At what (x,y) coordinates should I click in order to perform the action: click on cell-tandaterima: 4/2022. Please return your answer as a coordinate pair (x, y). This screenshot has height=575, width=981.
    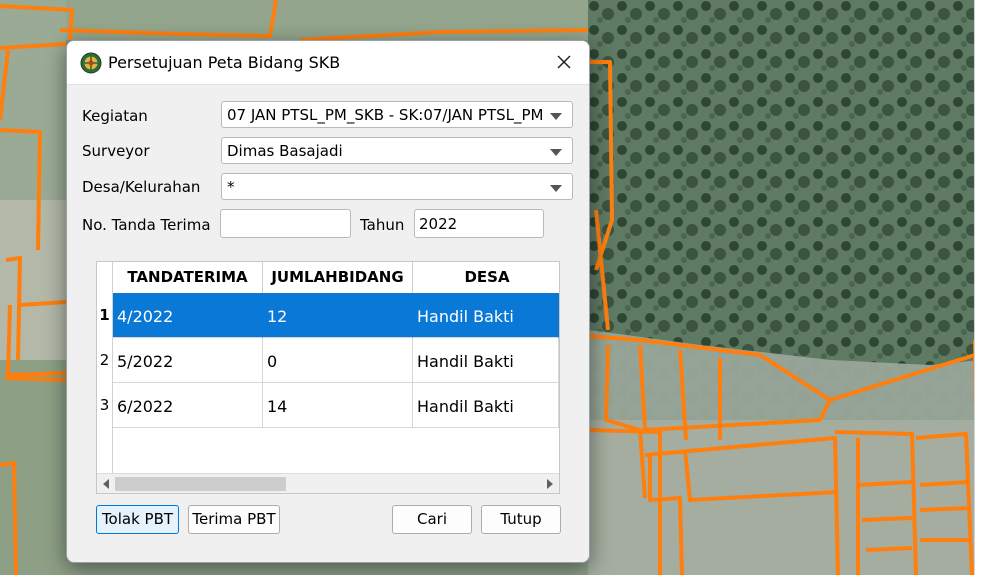
    Looking at the image, I should click on (188, 315).